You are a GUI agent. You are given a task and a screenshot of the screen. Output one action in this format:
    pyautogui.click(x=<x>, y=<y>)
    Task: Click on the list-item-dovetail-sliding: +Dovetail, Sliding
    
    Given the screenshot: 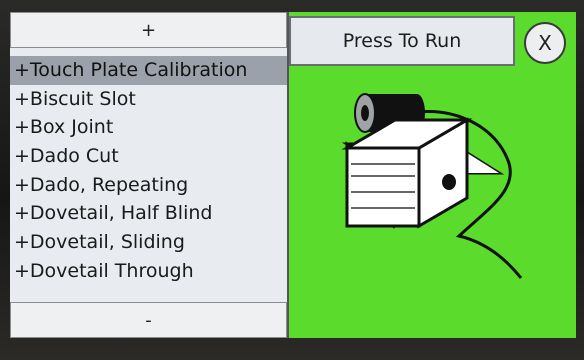 What is the action you would take?
    pyautogui.click(x=148, y=242)
    